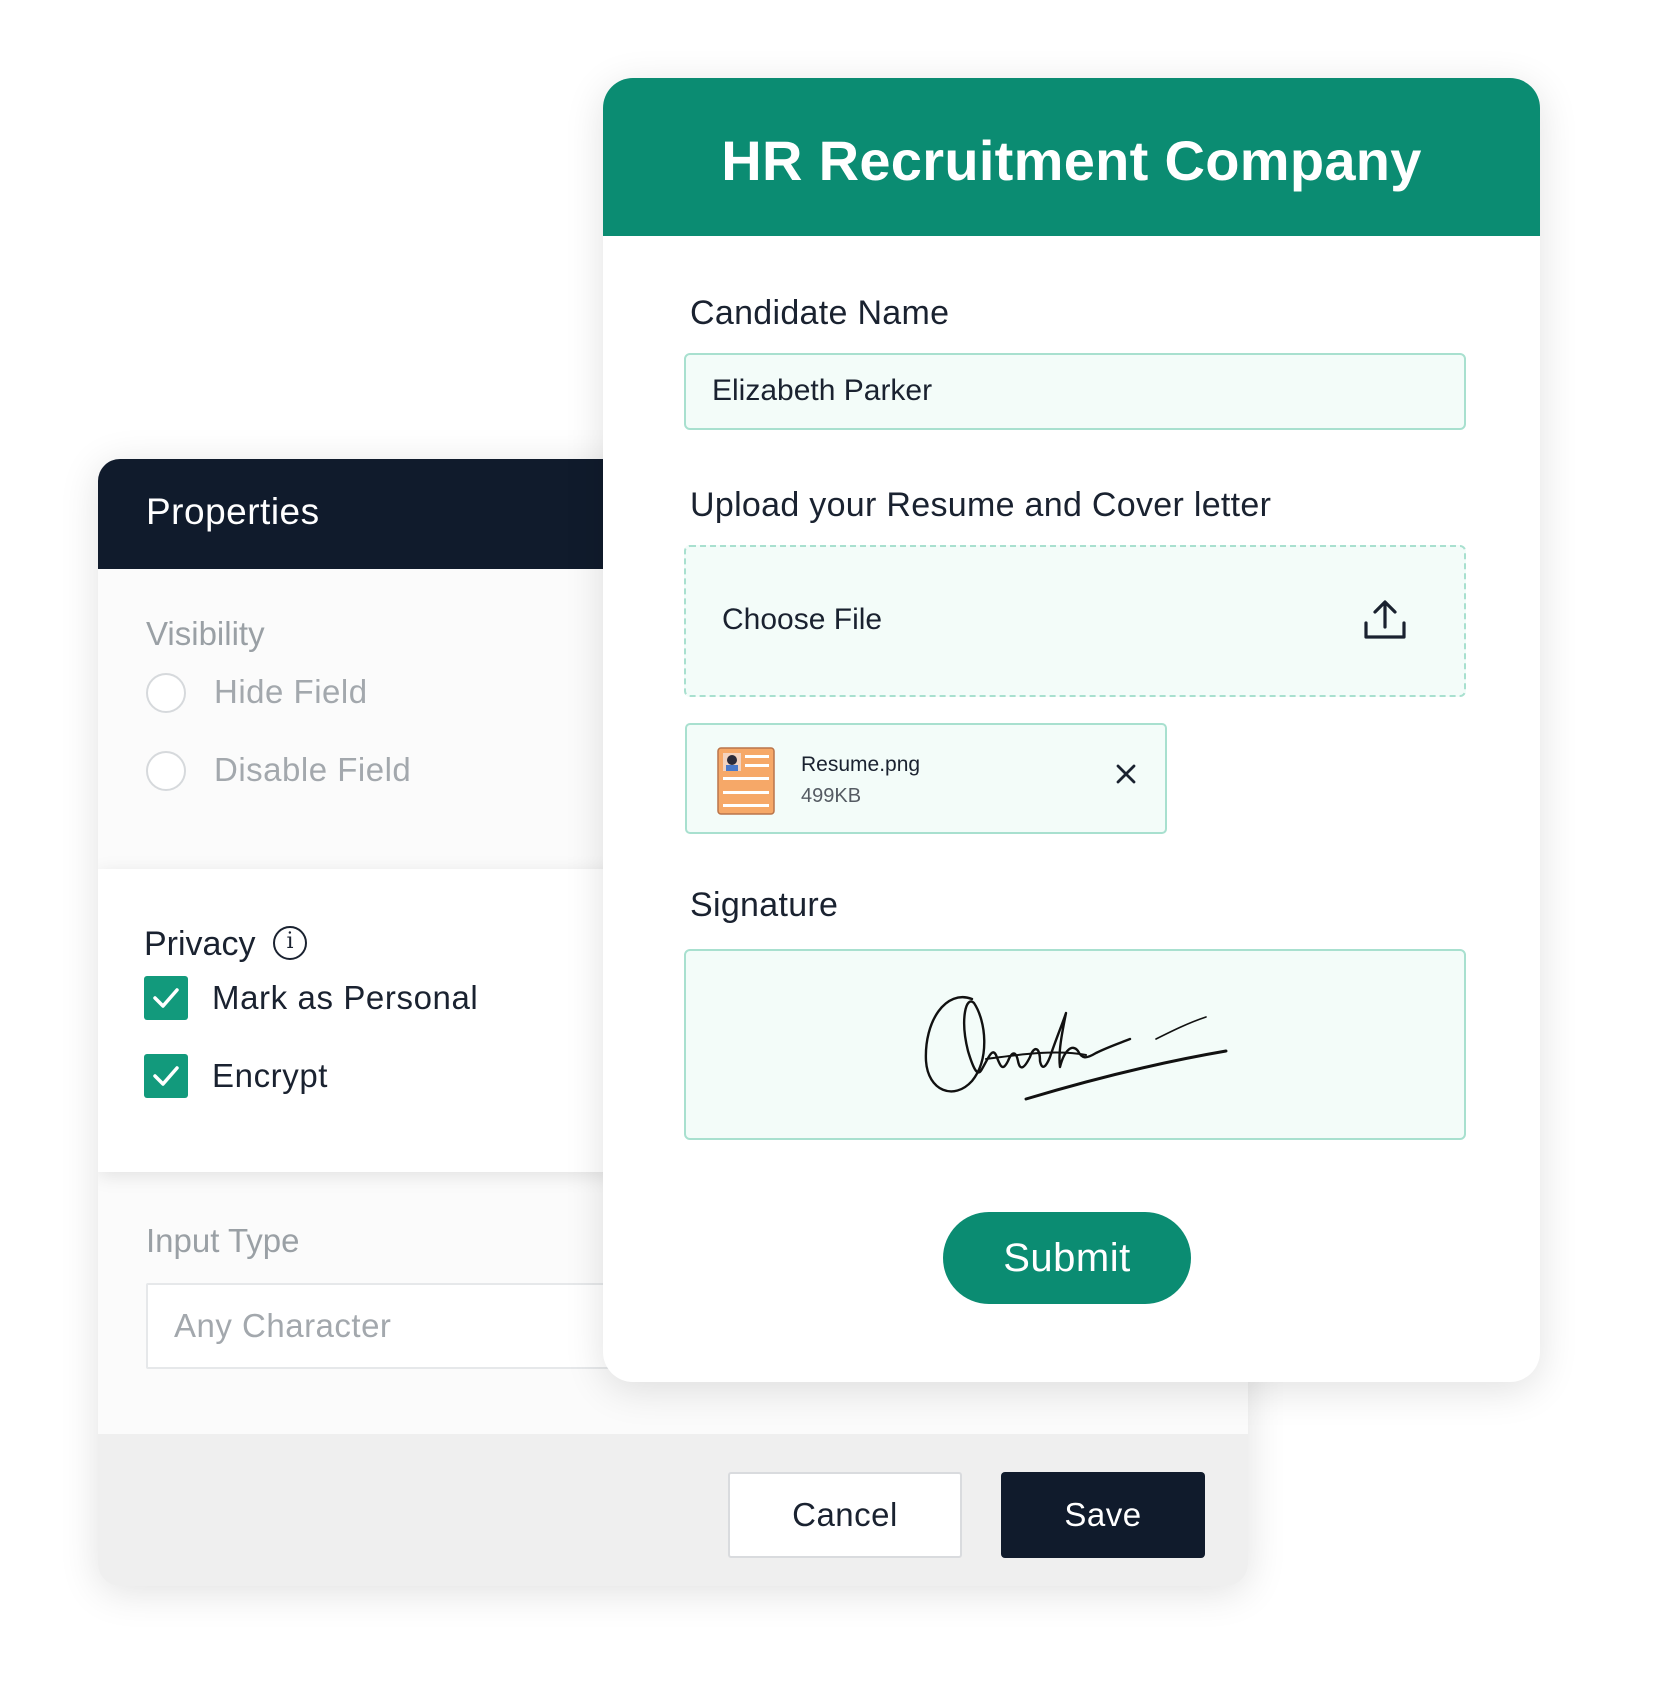  Describe the element at coordinates (1075, 621) in the screenshot. I see `file-upload-dropzone: Choose File` at that location.